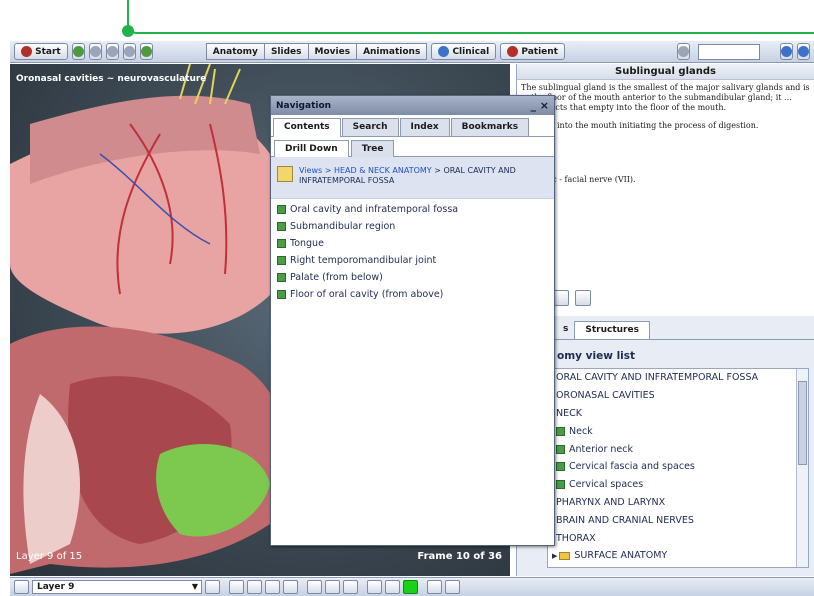 The image size is (814, 596). What do you see at coordinates (272, 587) in the screenshot?
I see `next-frame-button` at bounding box center [272, 587].